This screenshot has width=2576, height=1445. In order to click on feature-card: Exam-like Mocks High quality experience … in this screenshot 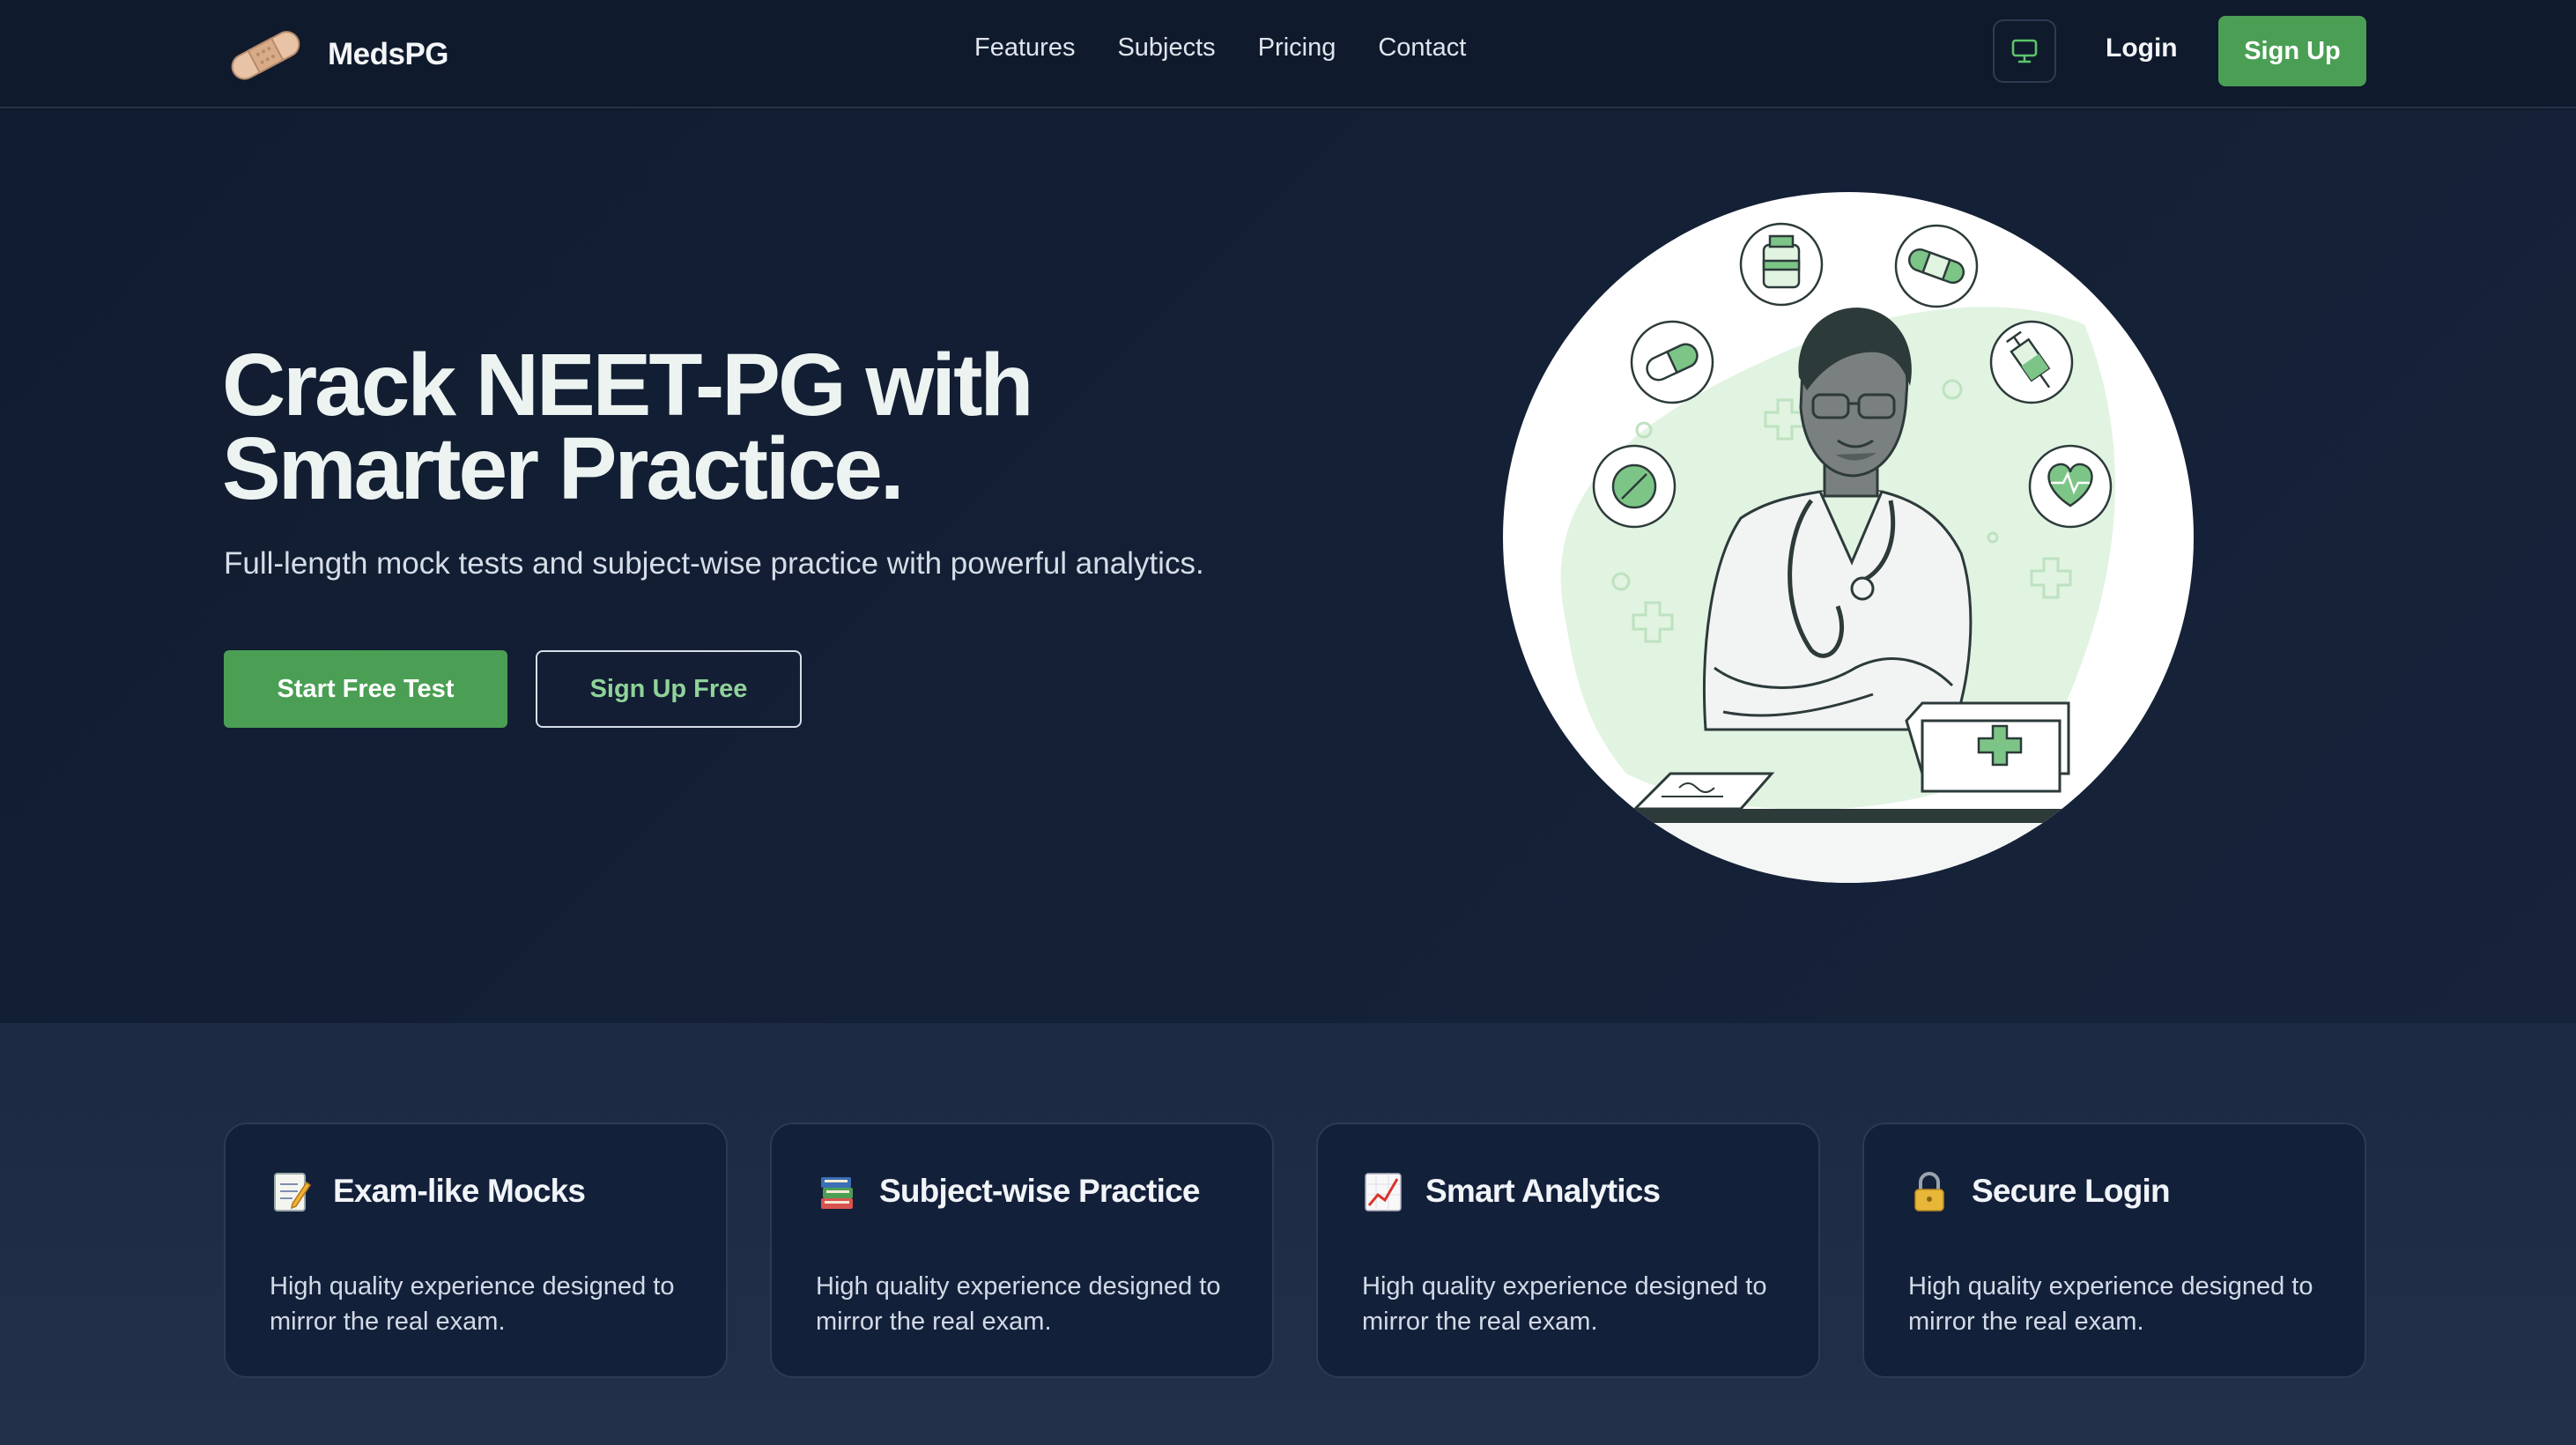, I will do `click(476, 1251)`.